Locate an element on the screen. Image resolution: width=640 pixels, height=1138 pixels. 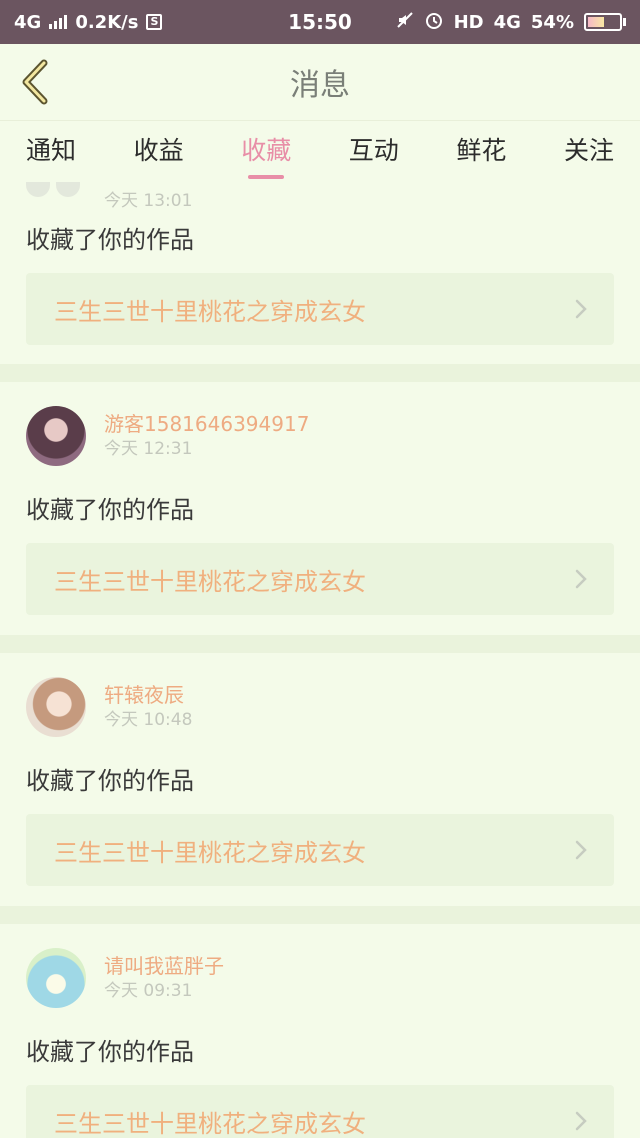
signal-icon is located at coordinates (58, 22).